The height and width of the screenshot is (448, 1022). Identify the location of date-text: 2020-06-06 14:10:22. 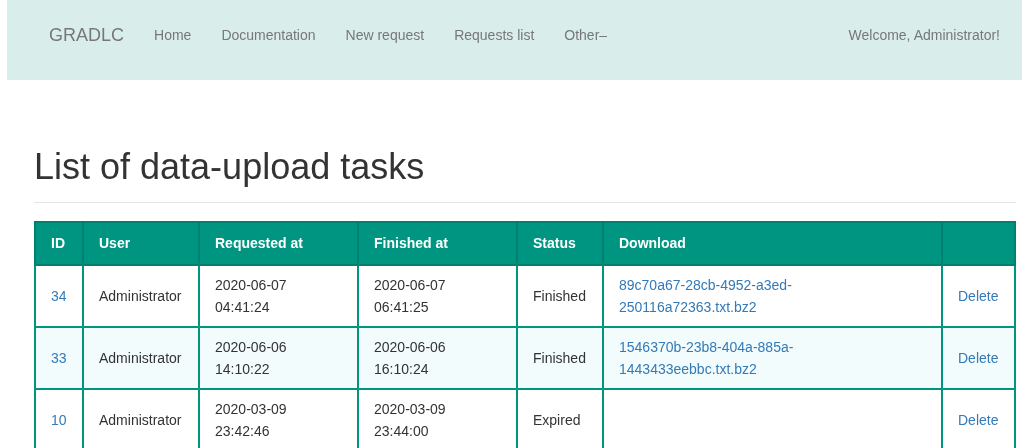
(251, 358).